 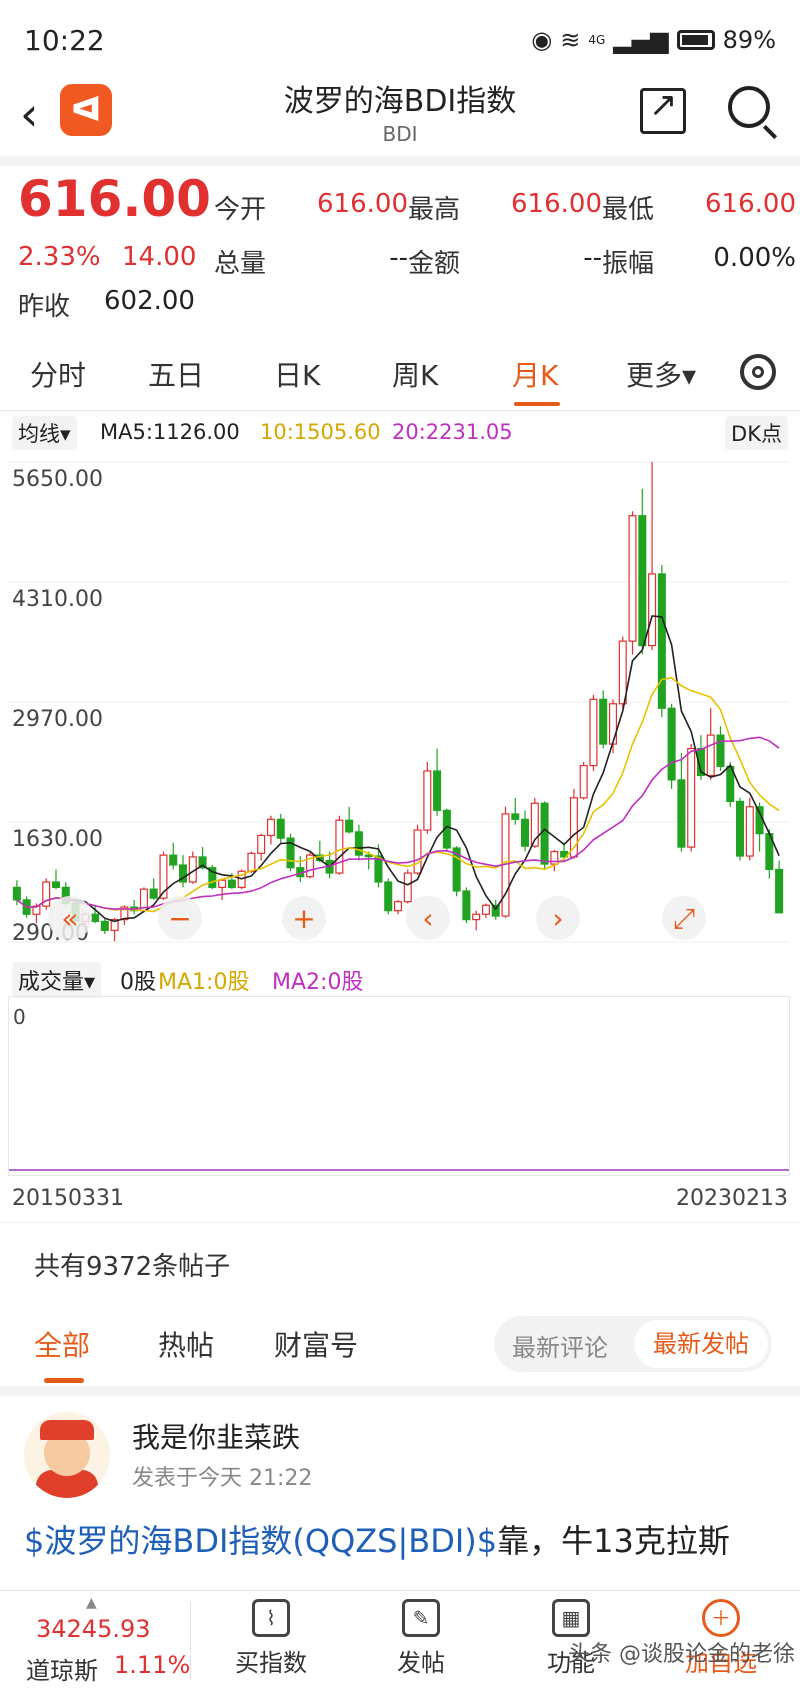 I want to click on post-time: 发表于今天 21:22, so click(x=222, y=1478).